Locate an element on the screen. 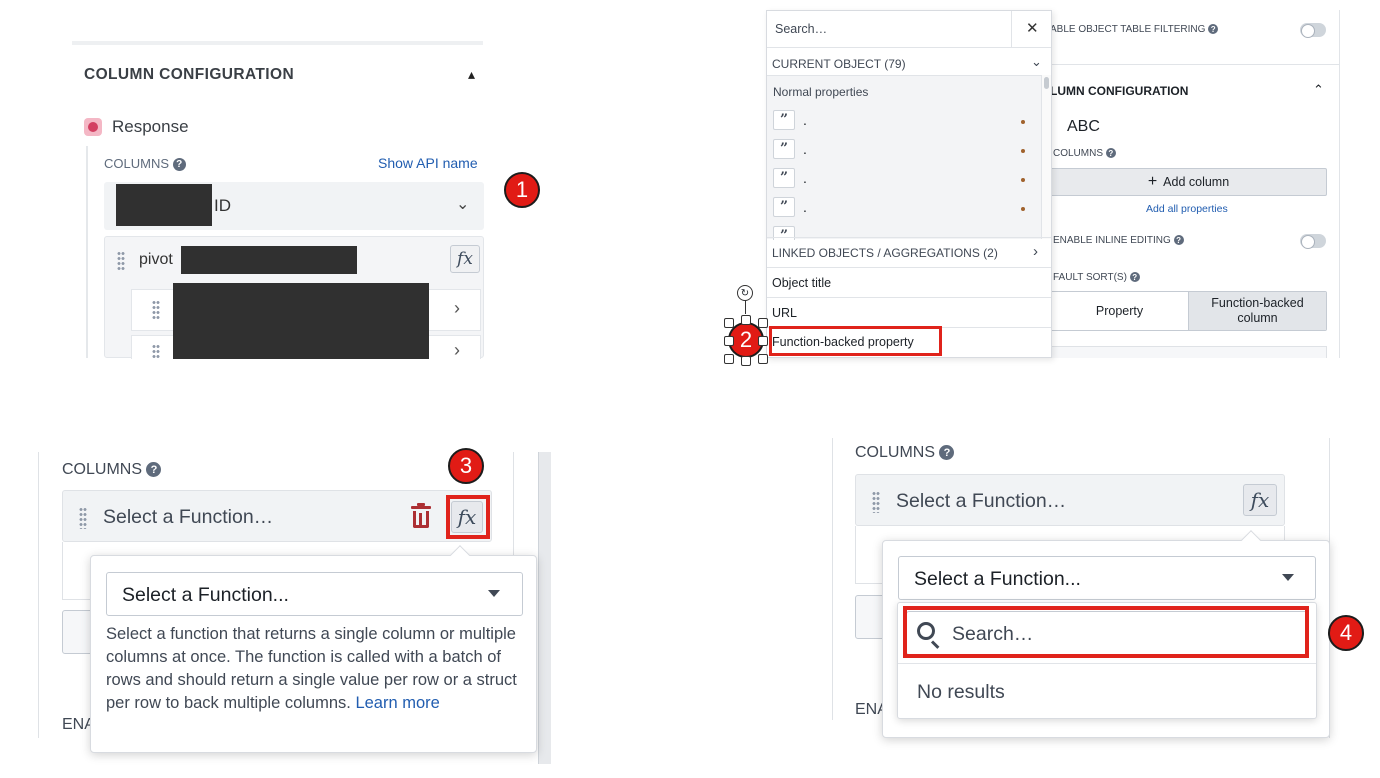 The width and height of the screenshot is (1380, 778). chevron-up-icon: ⌃ is located at coordinates (1318, 90).